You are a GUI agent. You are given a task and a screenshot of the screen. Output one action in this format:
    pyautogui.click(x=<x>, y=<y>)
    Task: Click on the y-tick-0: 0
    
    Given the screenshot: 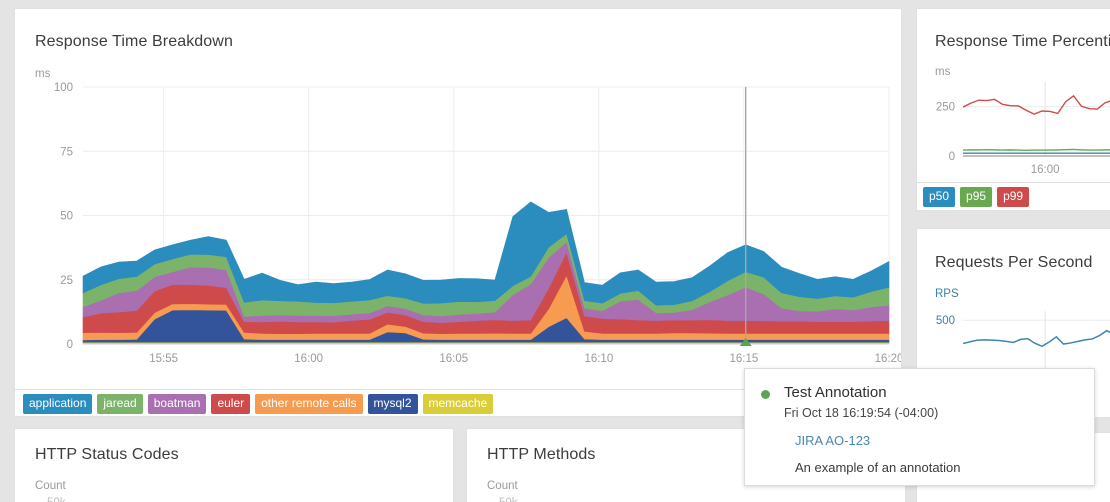 What is the action you would take?
    pyautogui.click(x=70, y=345)
    